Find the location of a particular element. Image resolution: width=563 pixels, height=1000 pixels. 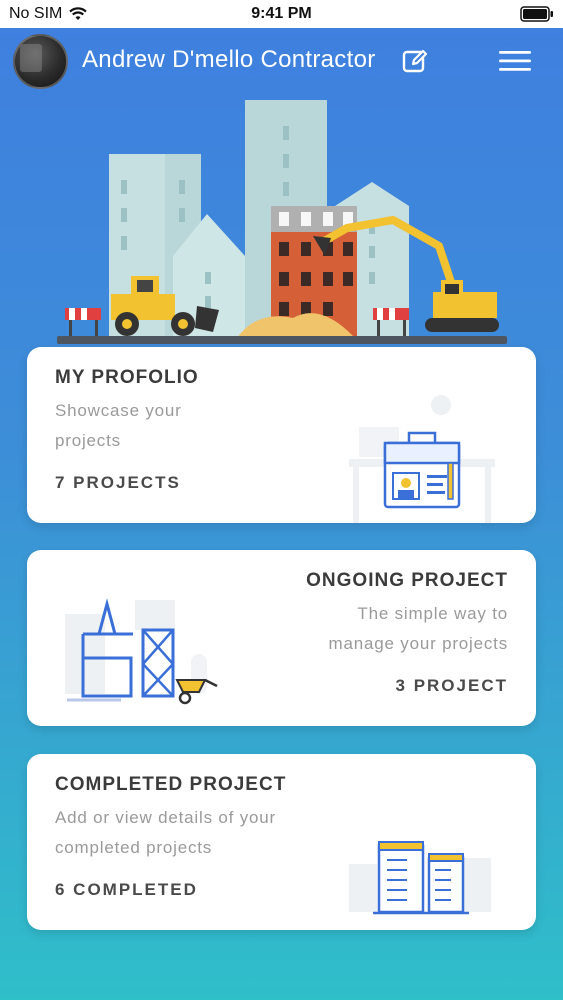

ongoing-card-count: 3 PROJECT is located at coordinates (451, 685).